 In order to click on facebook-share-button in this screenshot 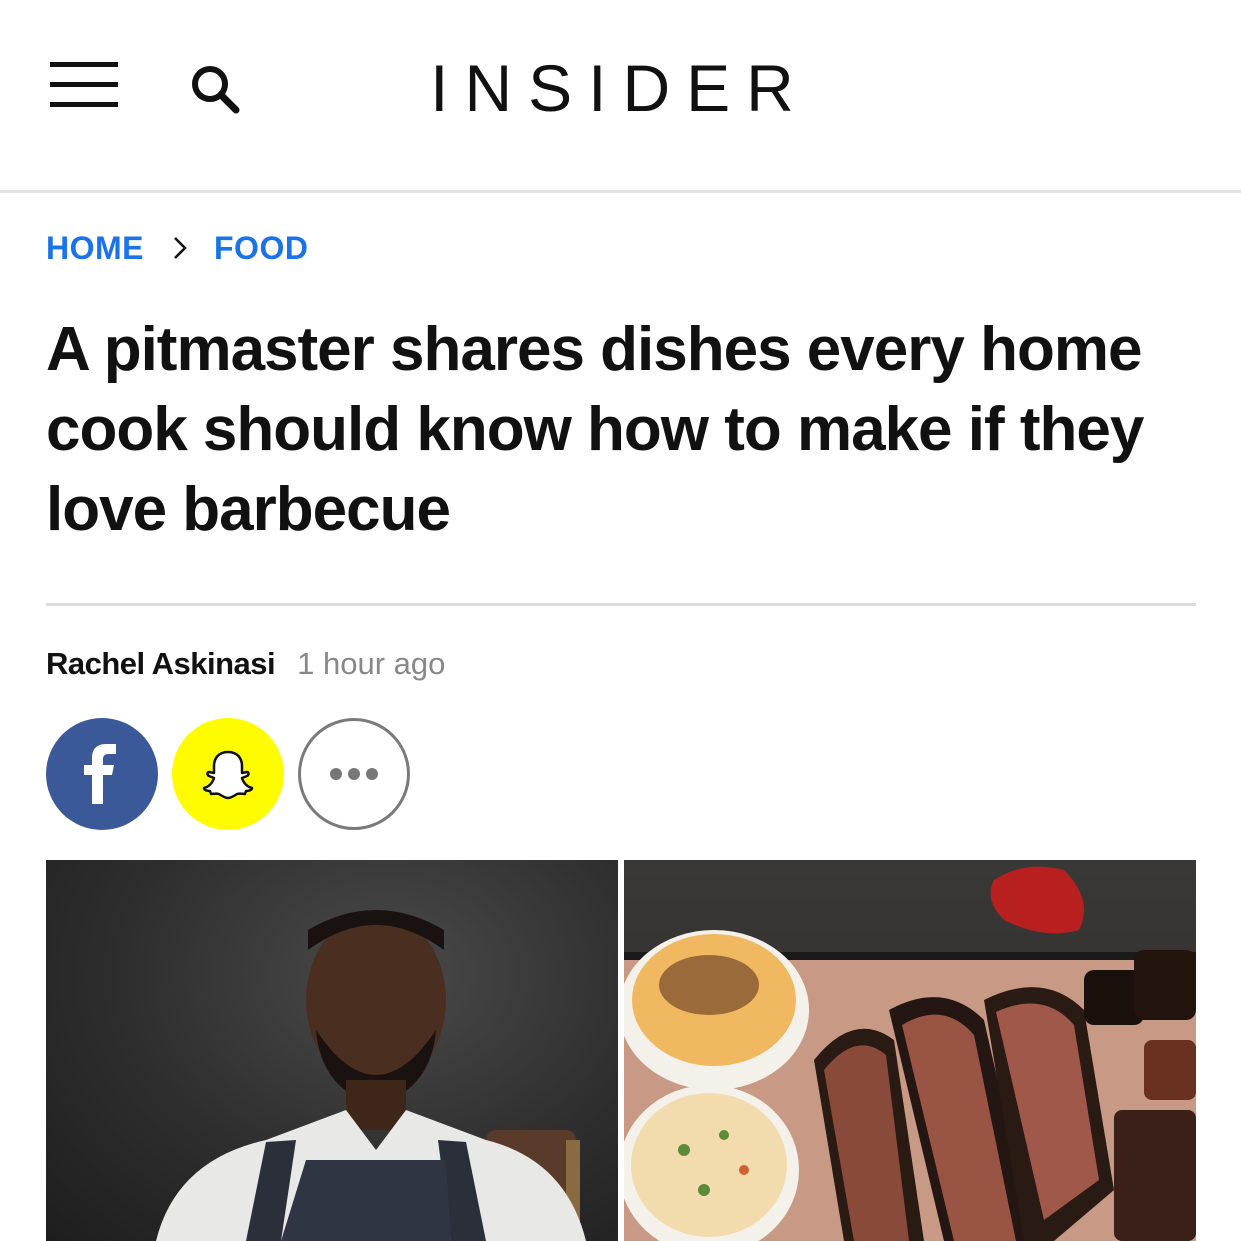, I will do `click(102, 774)`.